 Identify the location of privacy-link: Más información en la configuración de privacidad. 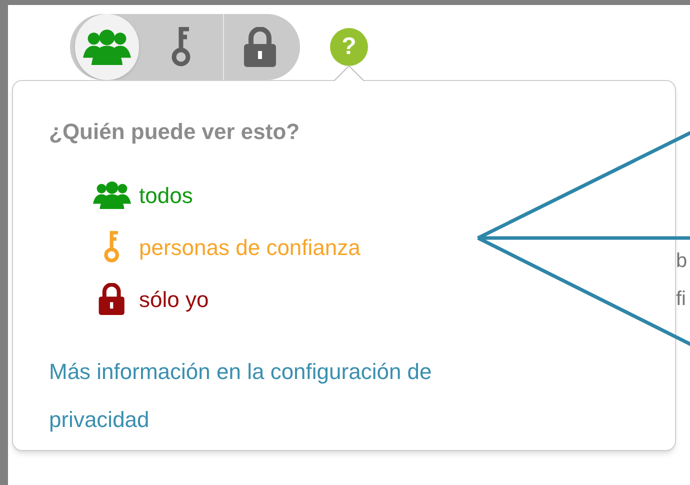
(279, 396).